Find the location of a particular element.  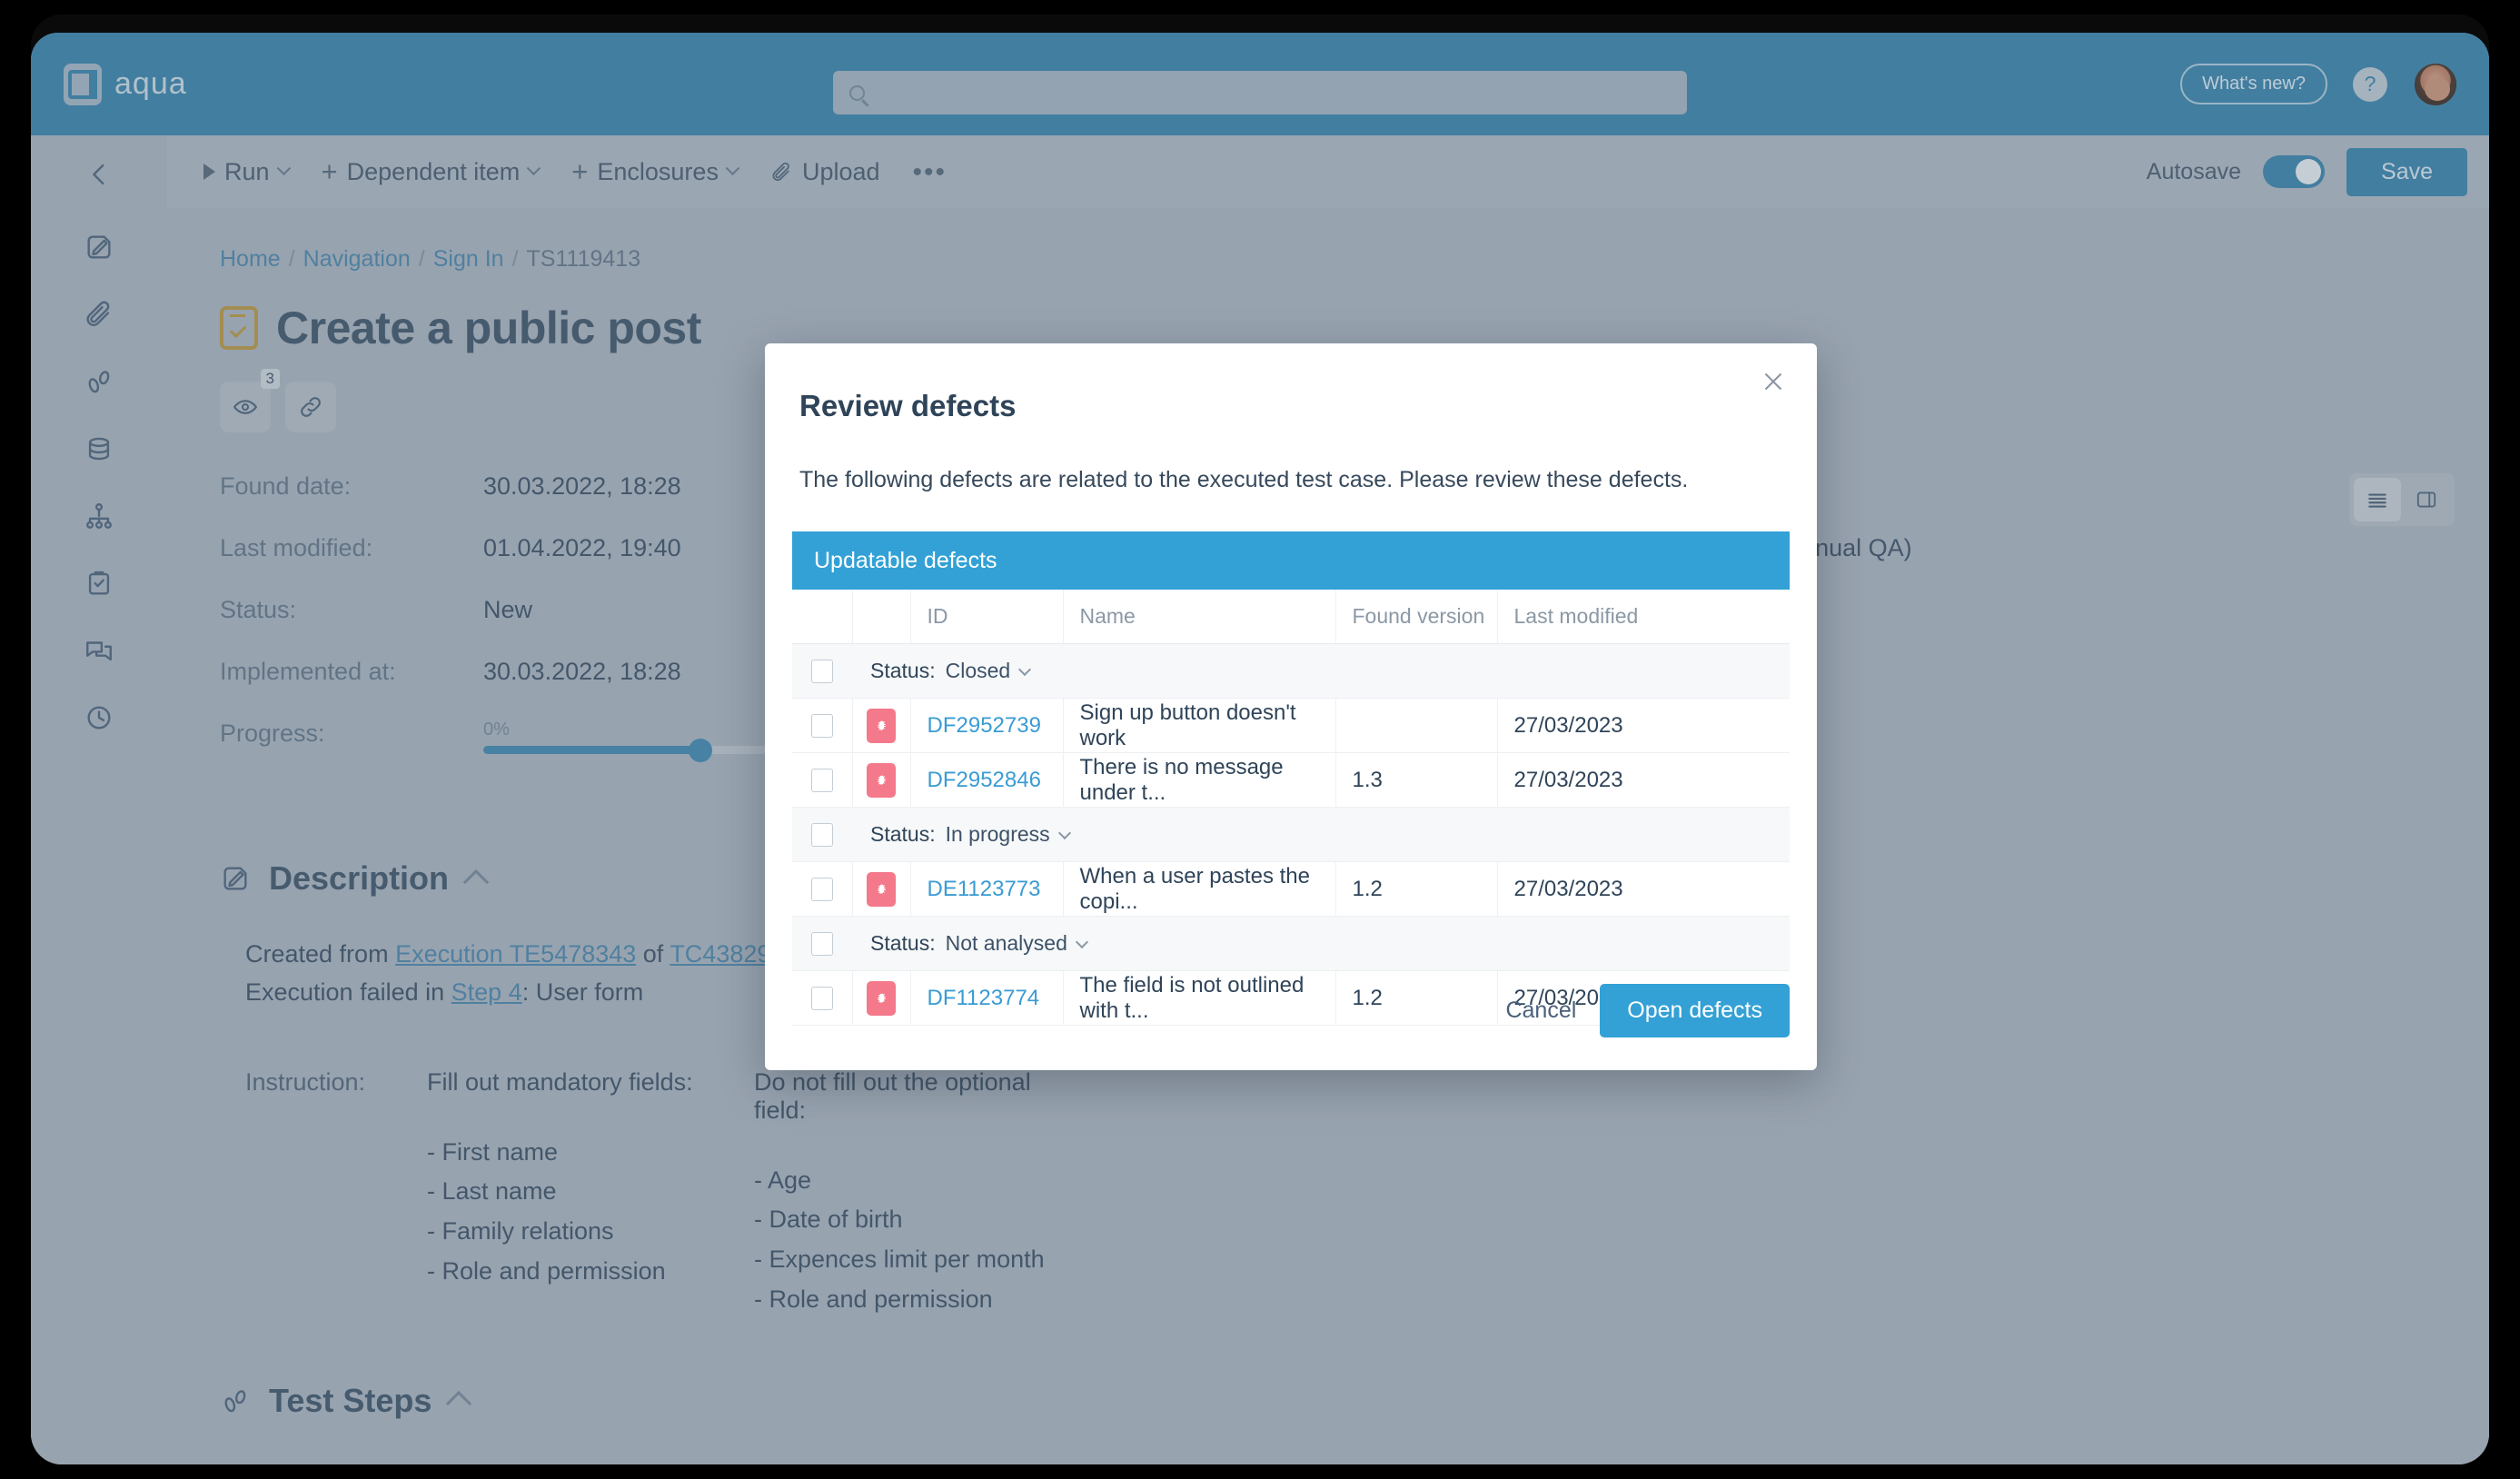

column-found-version: Found version is located at coordinates (1415, 617).